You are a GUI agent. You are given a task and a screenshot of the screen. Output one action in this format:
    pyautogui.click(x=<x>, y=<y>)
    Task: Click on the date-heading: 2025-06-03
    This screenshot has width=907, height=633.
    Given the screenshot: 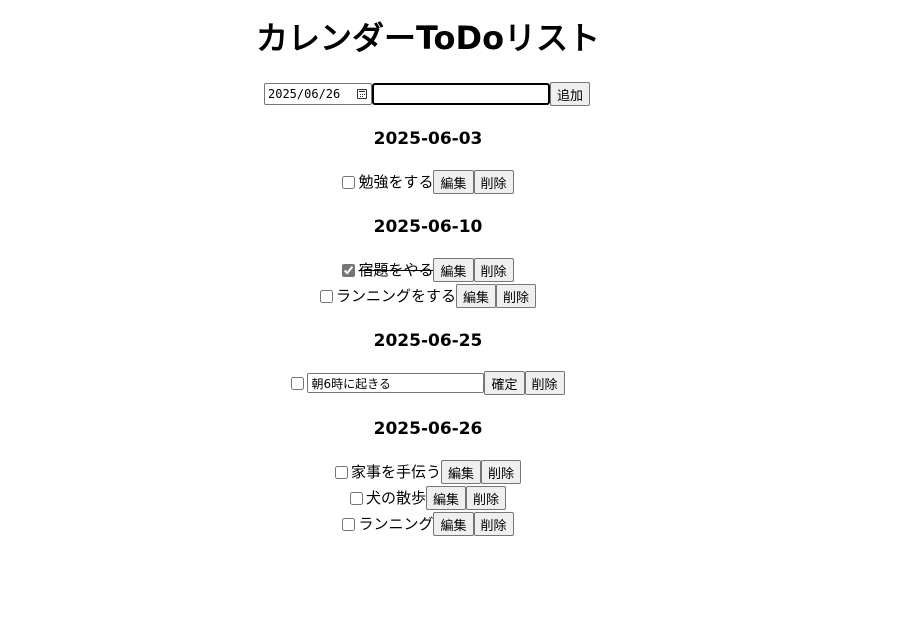 What is the action you would take?
    pyautogui.click(x=428, y=139)
    